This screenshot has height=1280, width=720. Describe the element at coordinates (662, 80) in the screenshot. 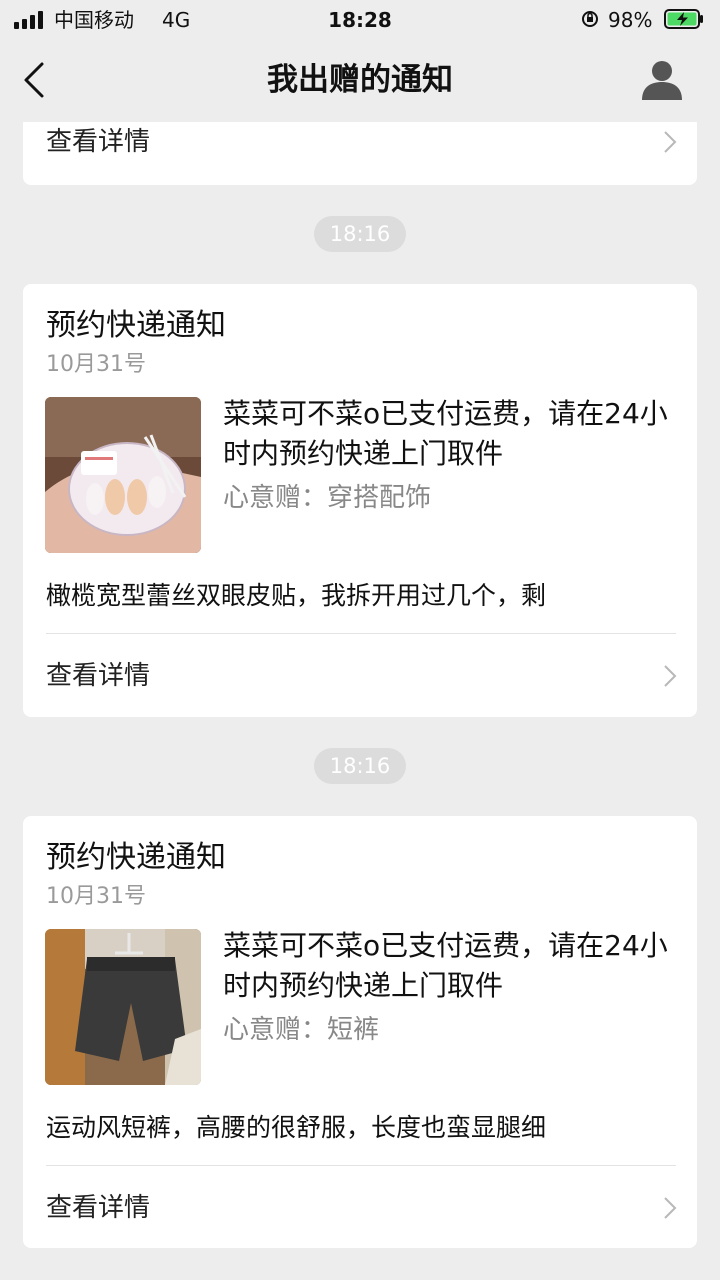

I see `profile-icon` at that location.